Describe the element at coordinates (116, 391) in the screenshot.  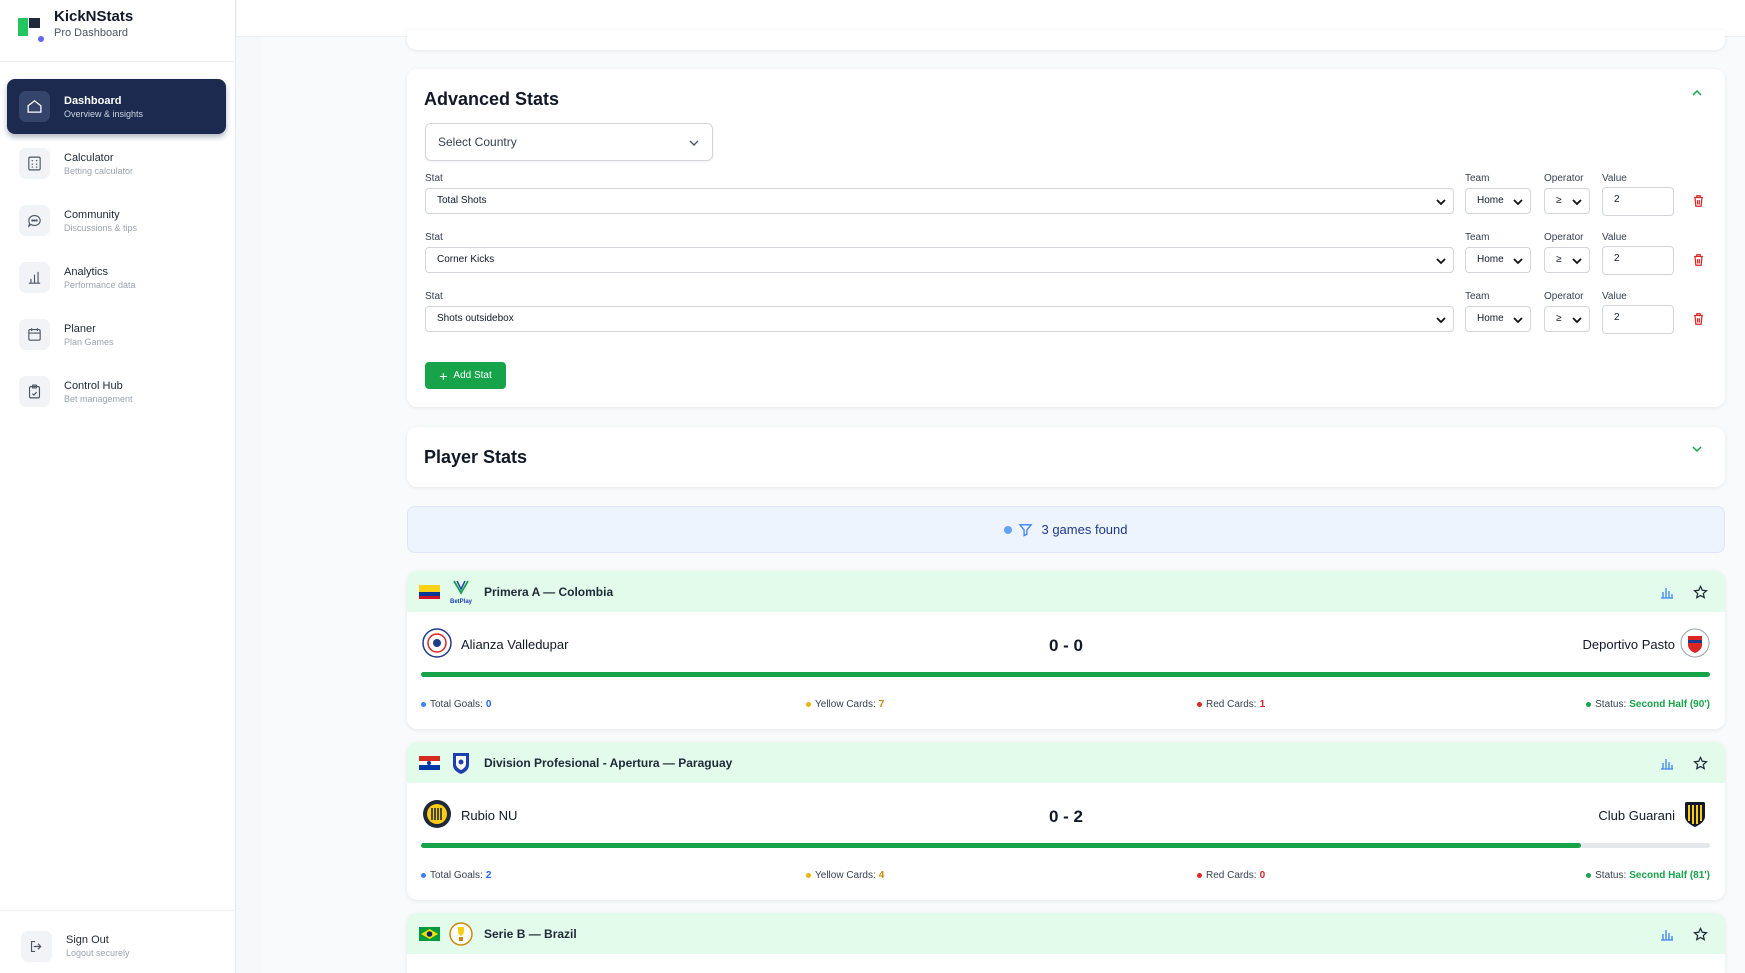
I see `sidebar-item-control-hub: Control Hub Bet management` at that location.